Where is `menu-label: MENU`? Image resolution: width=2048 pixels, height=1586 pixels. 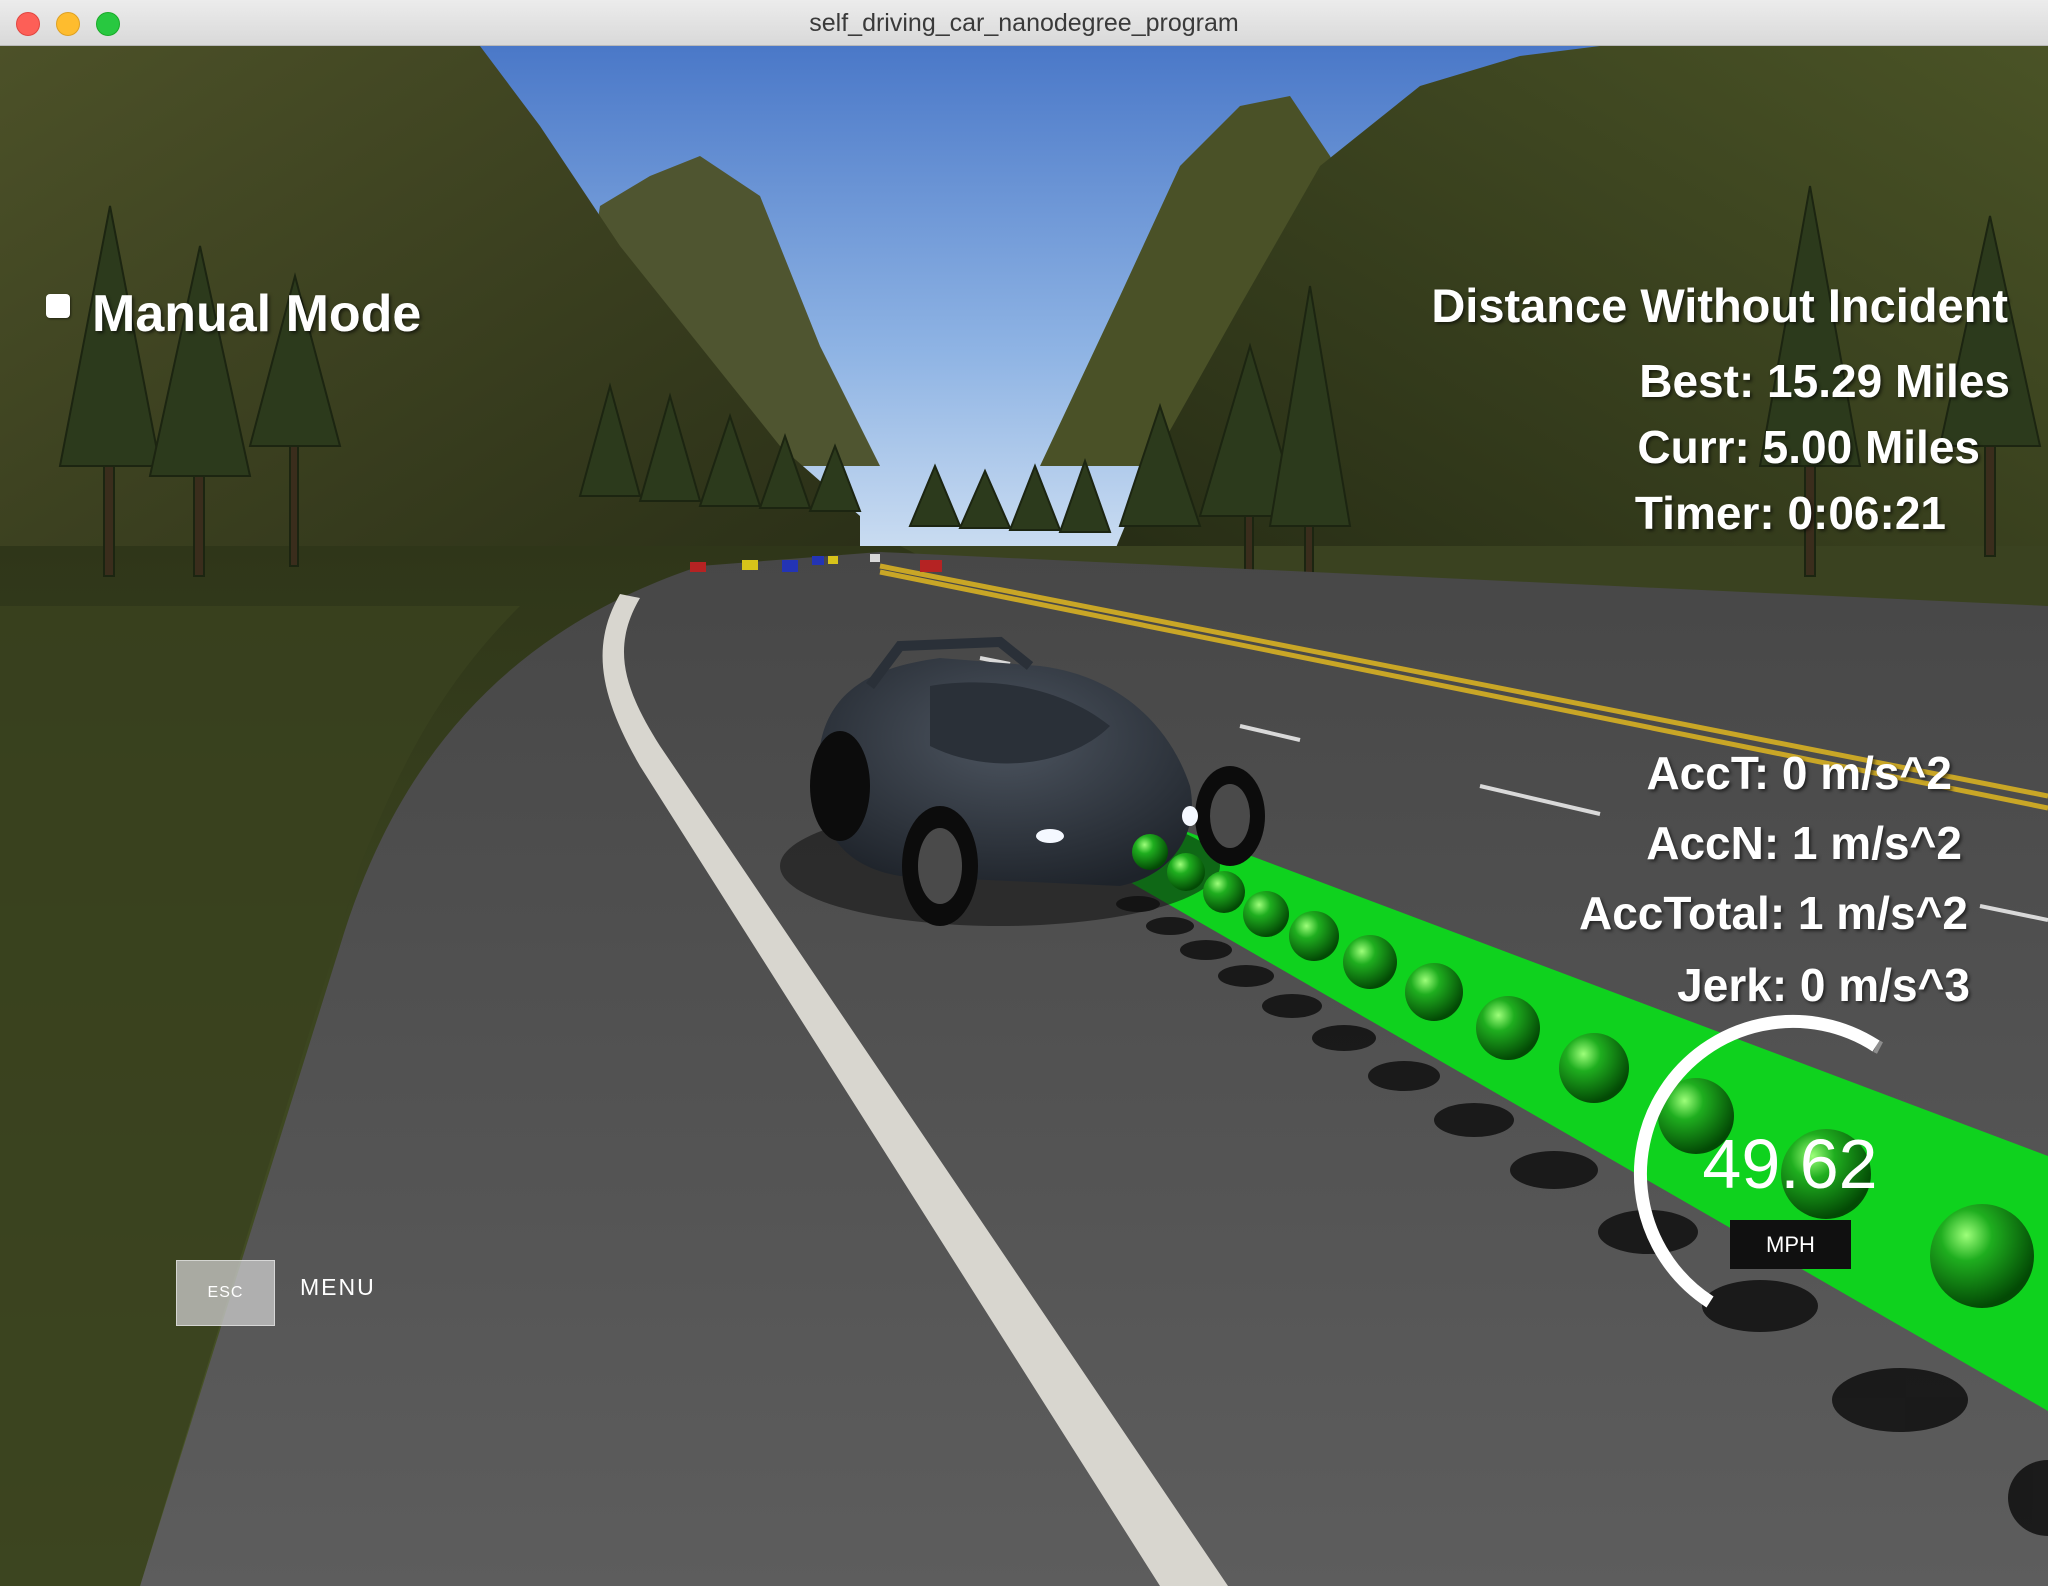 menu-label: MENU is located at coordinates (338, 1287).